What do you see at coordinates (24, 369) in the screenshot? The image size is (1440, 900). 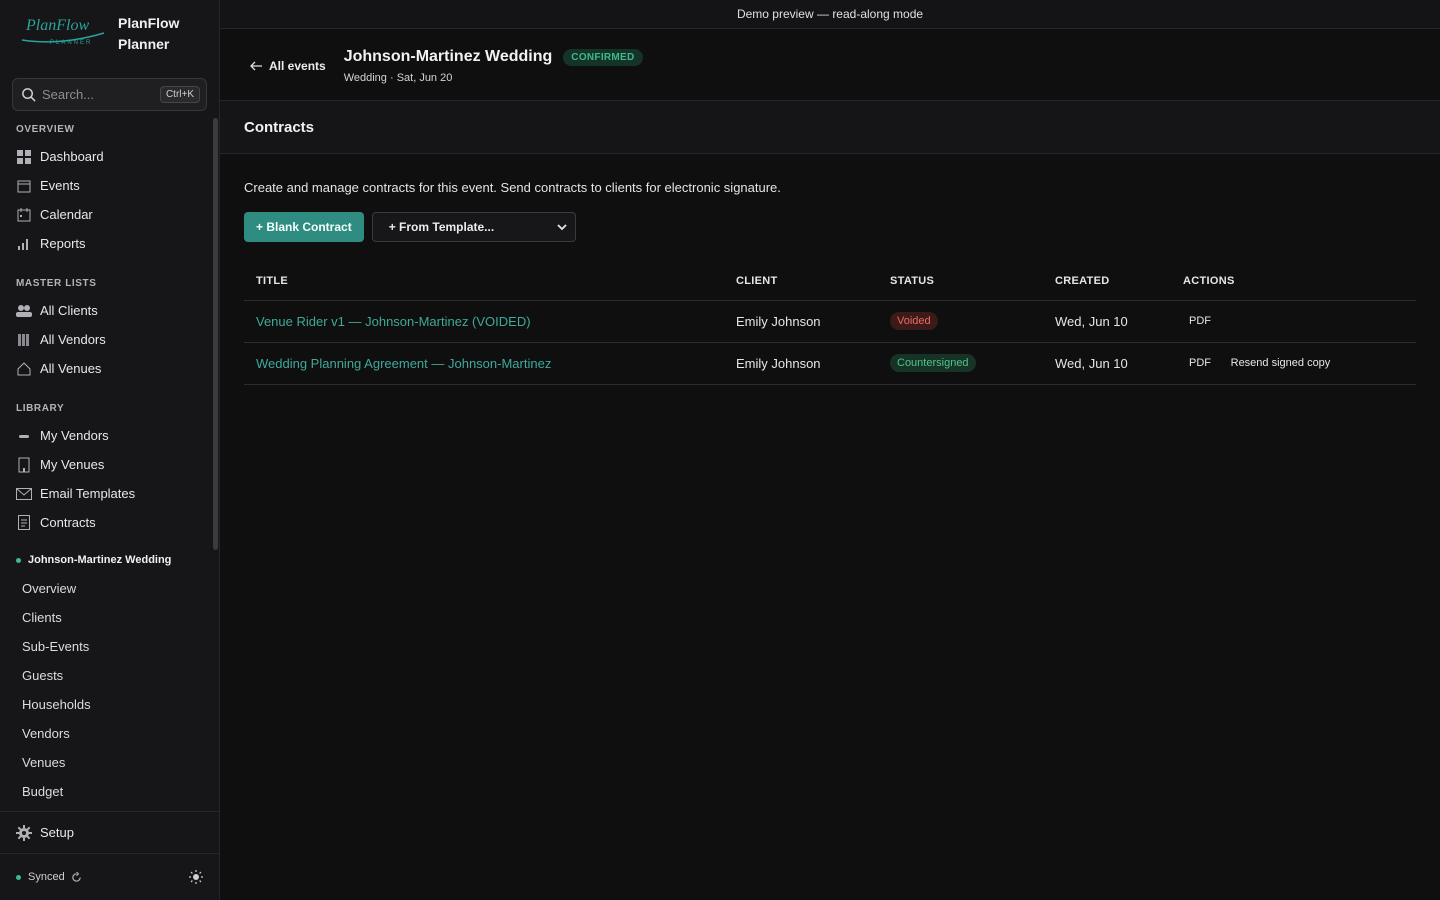 I see `venues-icon` at bounding box center [24, 369].